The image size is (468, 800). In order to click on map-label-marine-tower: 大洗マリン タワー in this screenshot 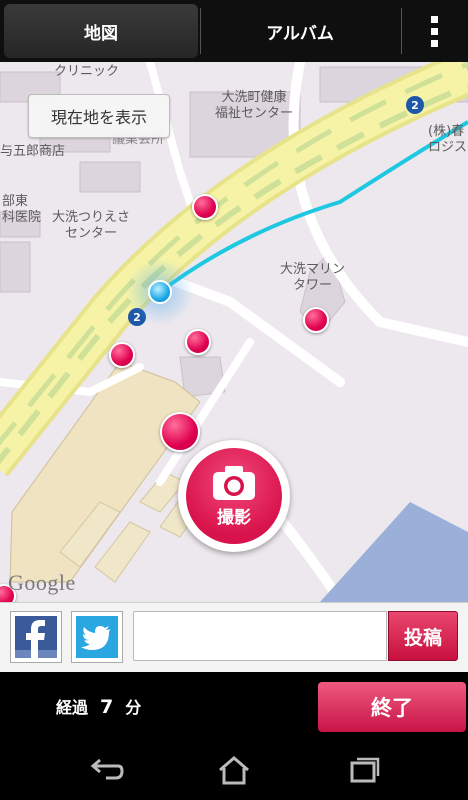, I will do `click(312, 278)`.